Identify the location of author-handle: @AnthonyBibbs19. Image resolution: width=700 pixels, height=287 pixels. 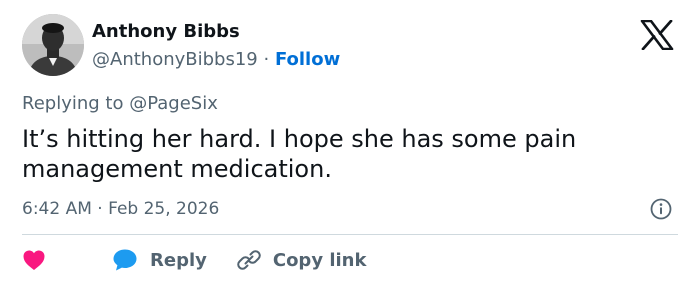
(175, 59).